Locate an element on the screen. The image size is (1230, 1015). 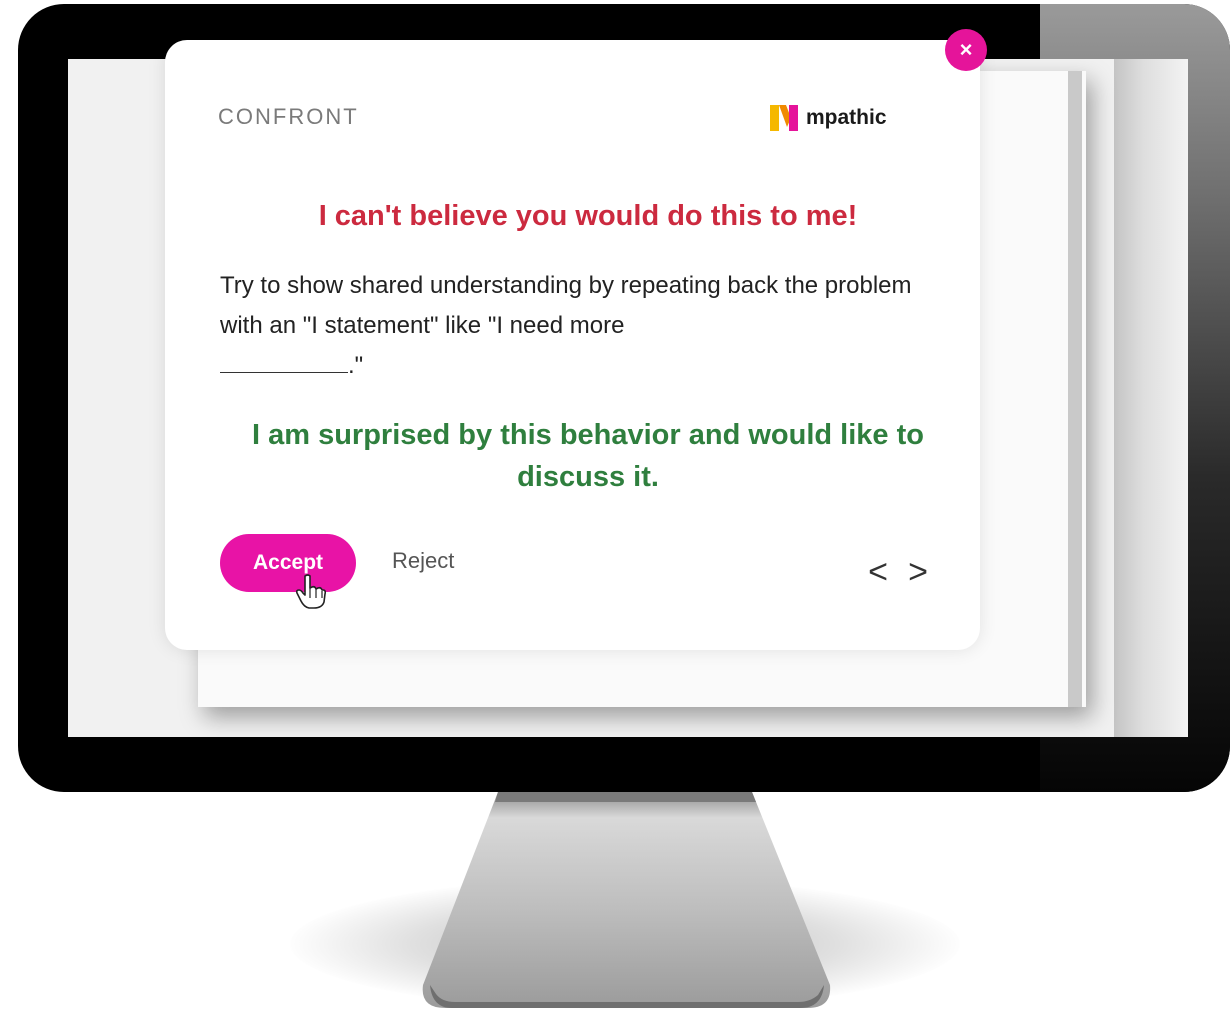
page-scrollbar is located at coordinates (1075, 389).